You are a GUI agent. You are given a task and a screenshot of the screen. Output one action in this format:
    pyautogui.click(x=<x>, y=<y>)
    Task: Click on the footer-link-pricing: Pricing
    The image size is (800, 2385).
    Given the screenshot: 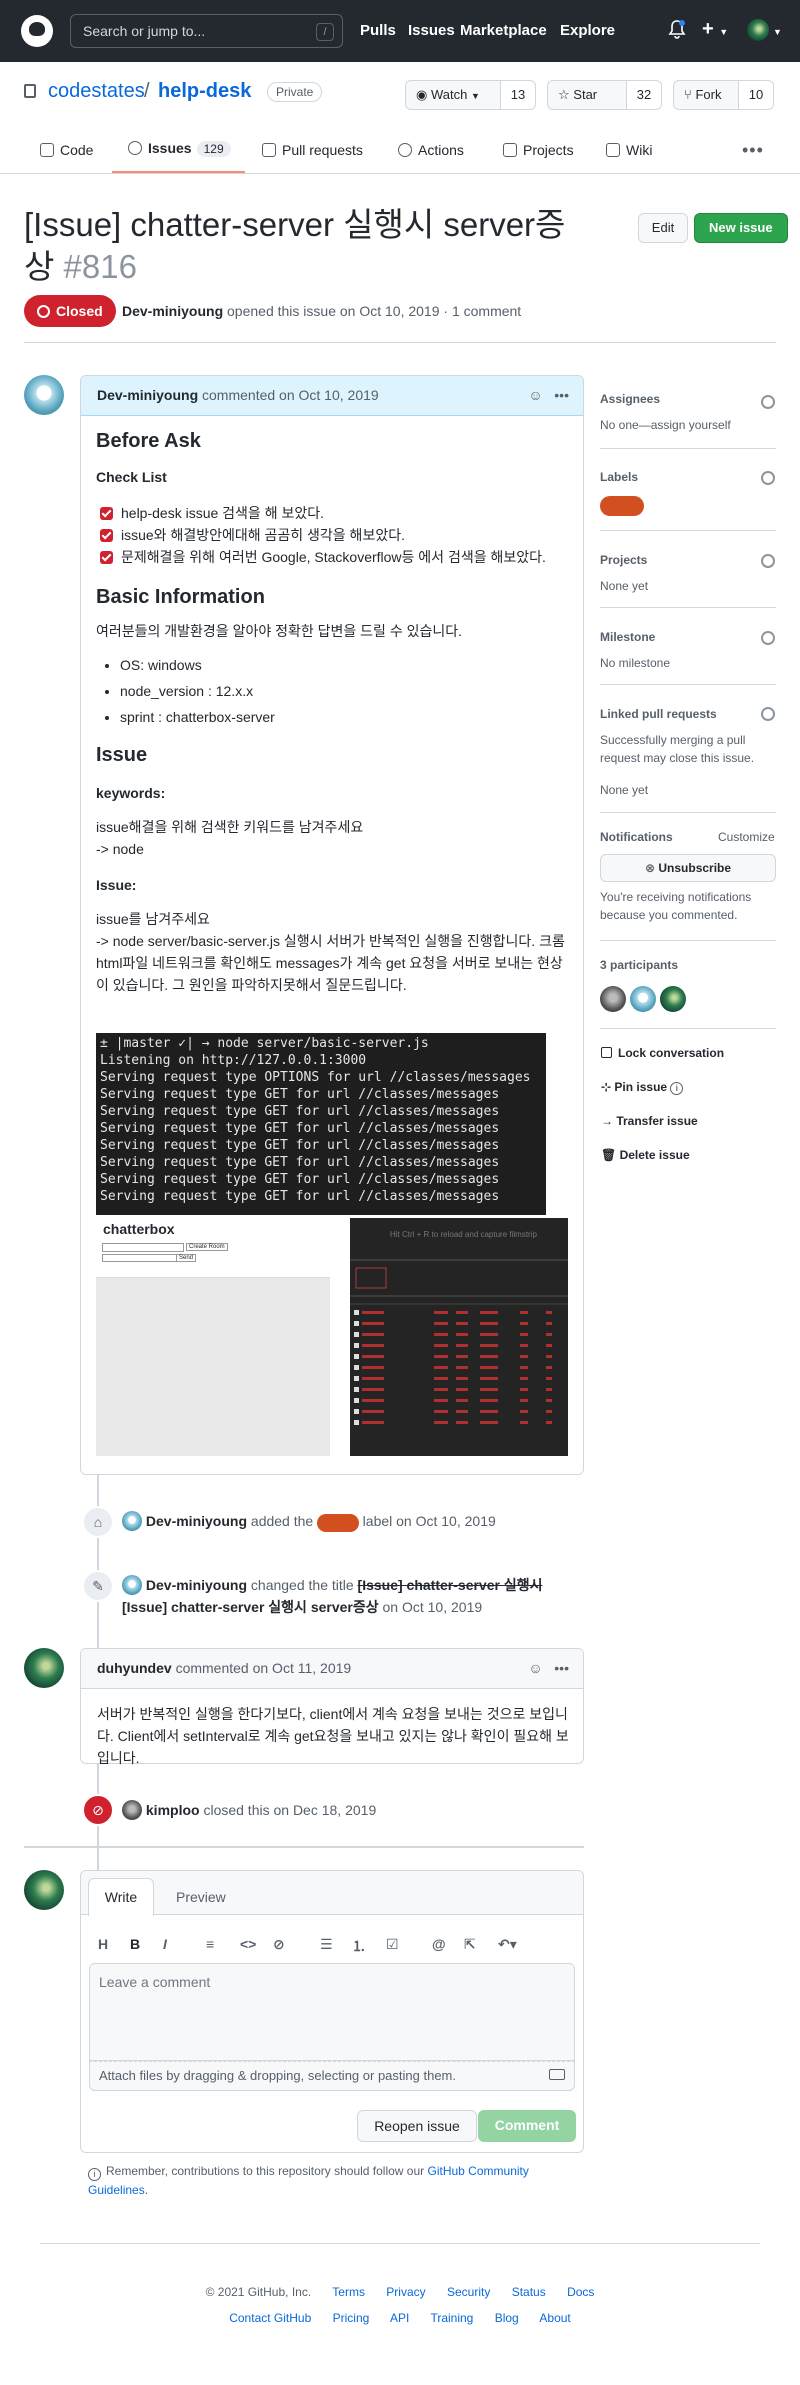 What is the action you would take?
    pyautogui.click(x=351, y=2318)
    